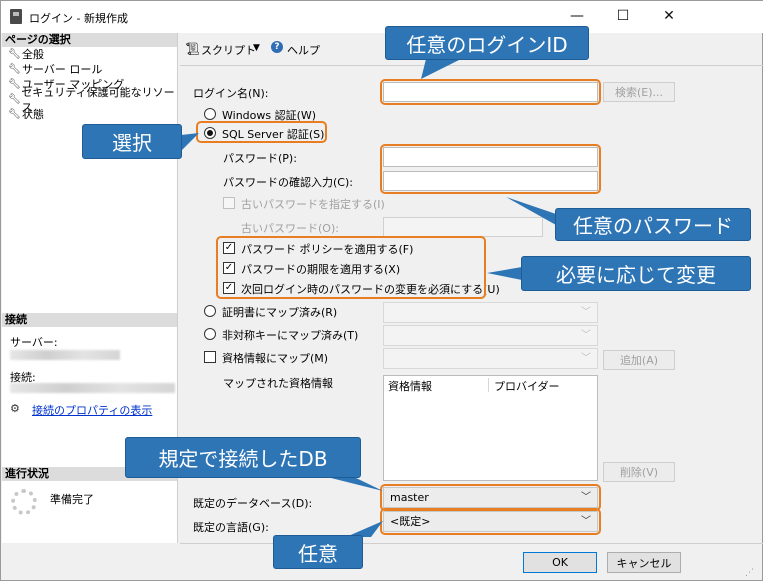 Image resolution: width=763 pixels, height=582 pixels. Describe the element at coordinates (504, 273) in the screenshot. I see `pointer-as-needed` at that location.